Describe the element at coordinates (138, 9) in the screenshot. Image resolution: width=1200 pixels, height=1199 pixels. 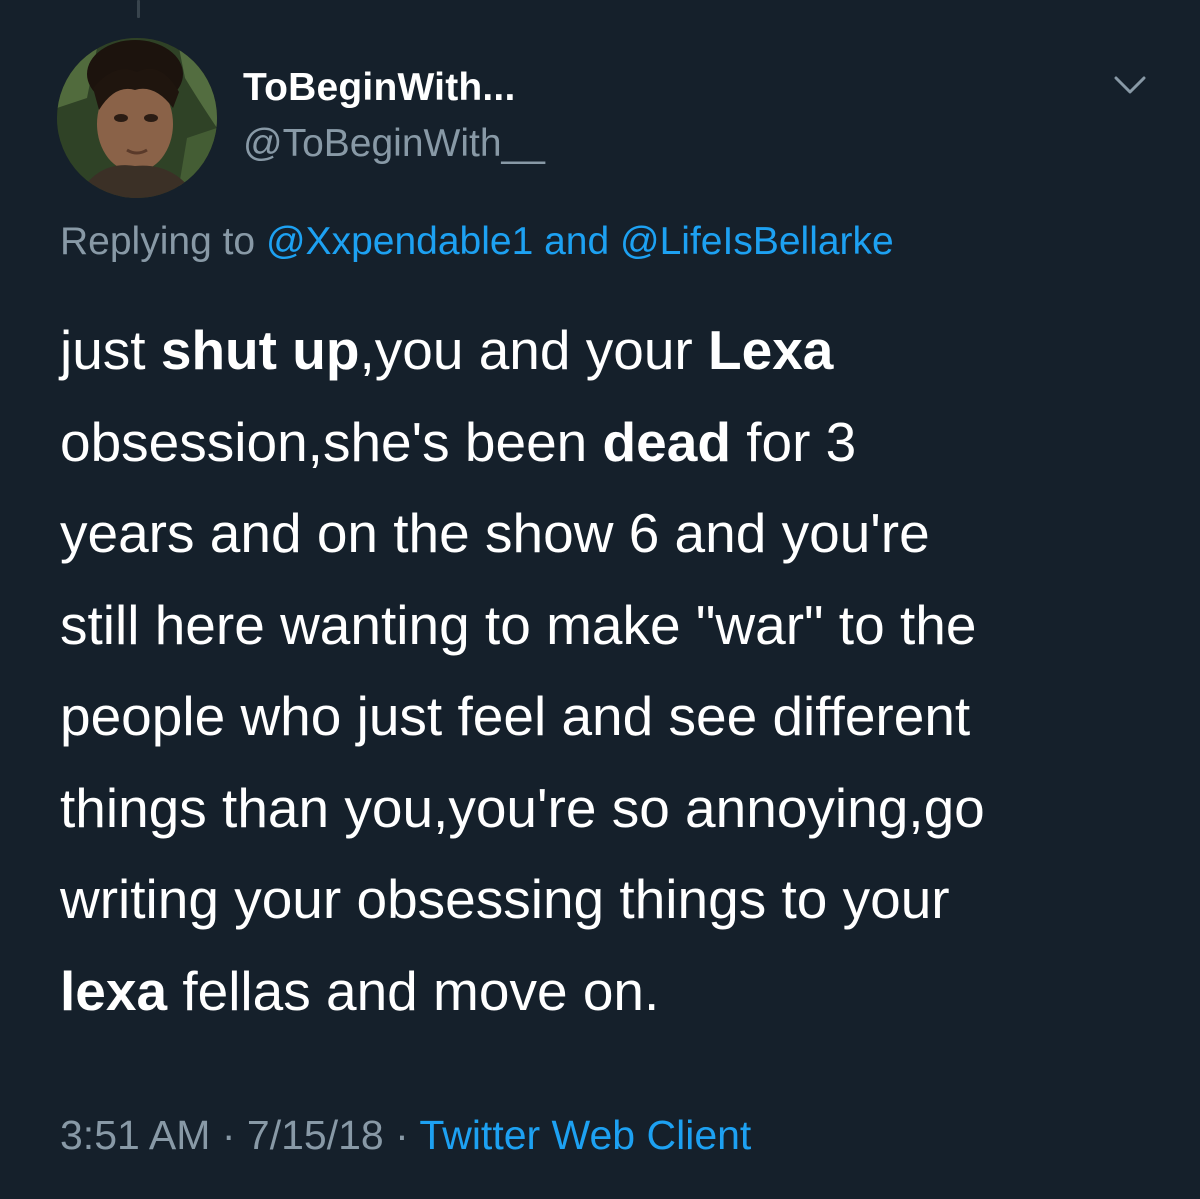
I see `thread-connector-line` at that location.